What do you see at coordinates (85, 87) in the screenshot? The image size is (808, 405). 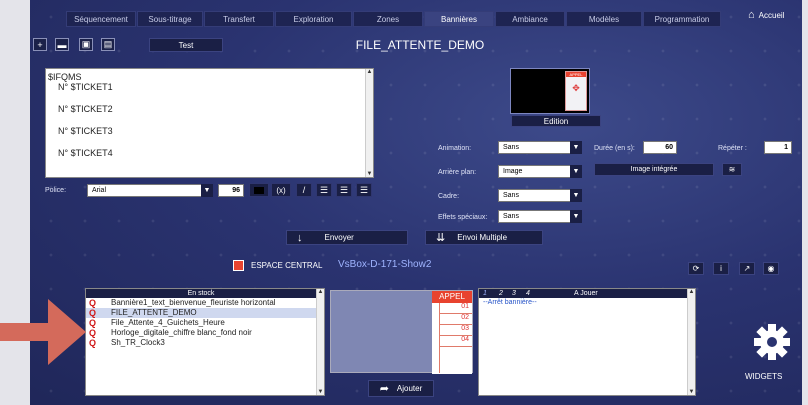 I see `editor-line: N° $TICKET1` at bounding box center [85, 87].